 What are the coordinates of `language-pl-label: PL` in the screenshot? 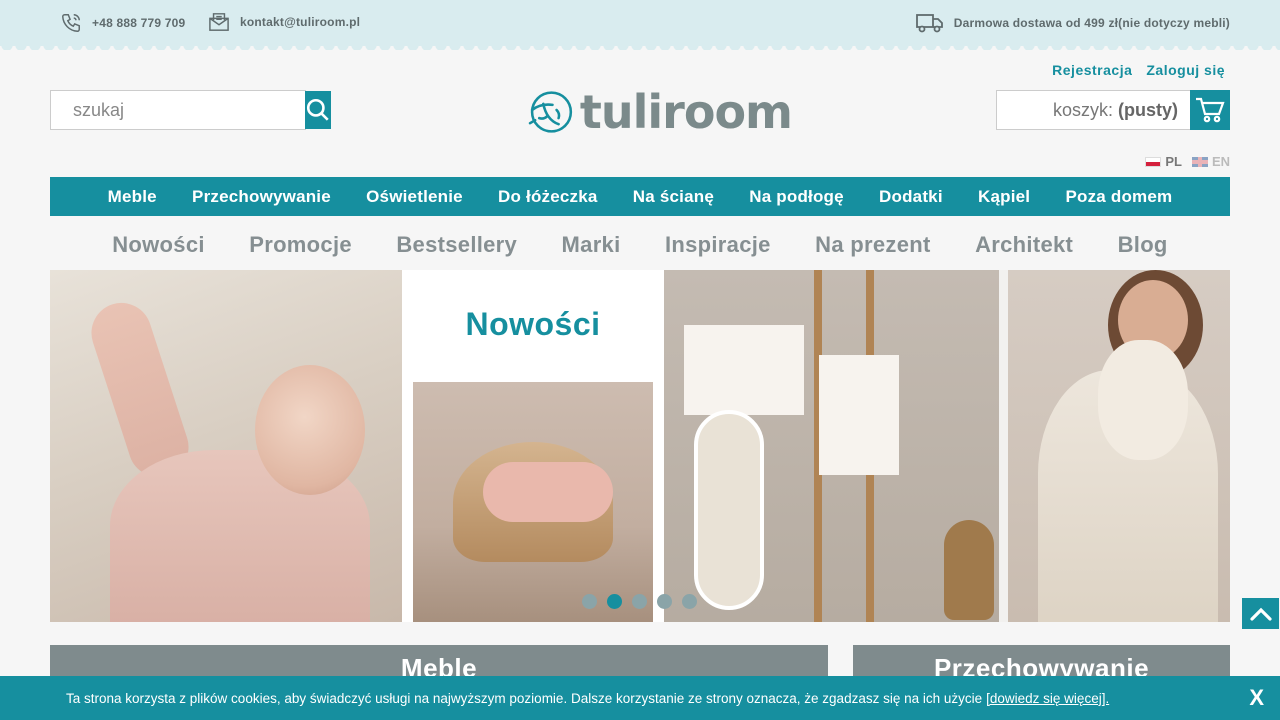 It's located at (1173, 161).